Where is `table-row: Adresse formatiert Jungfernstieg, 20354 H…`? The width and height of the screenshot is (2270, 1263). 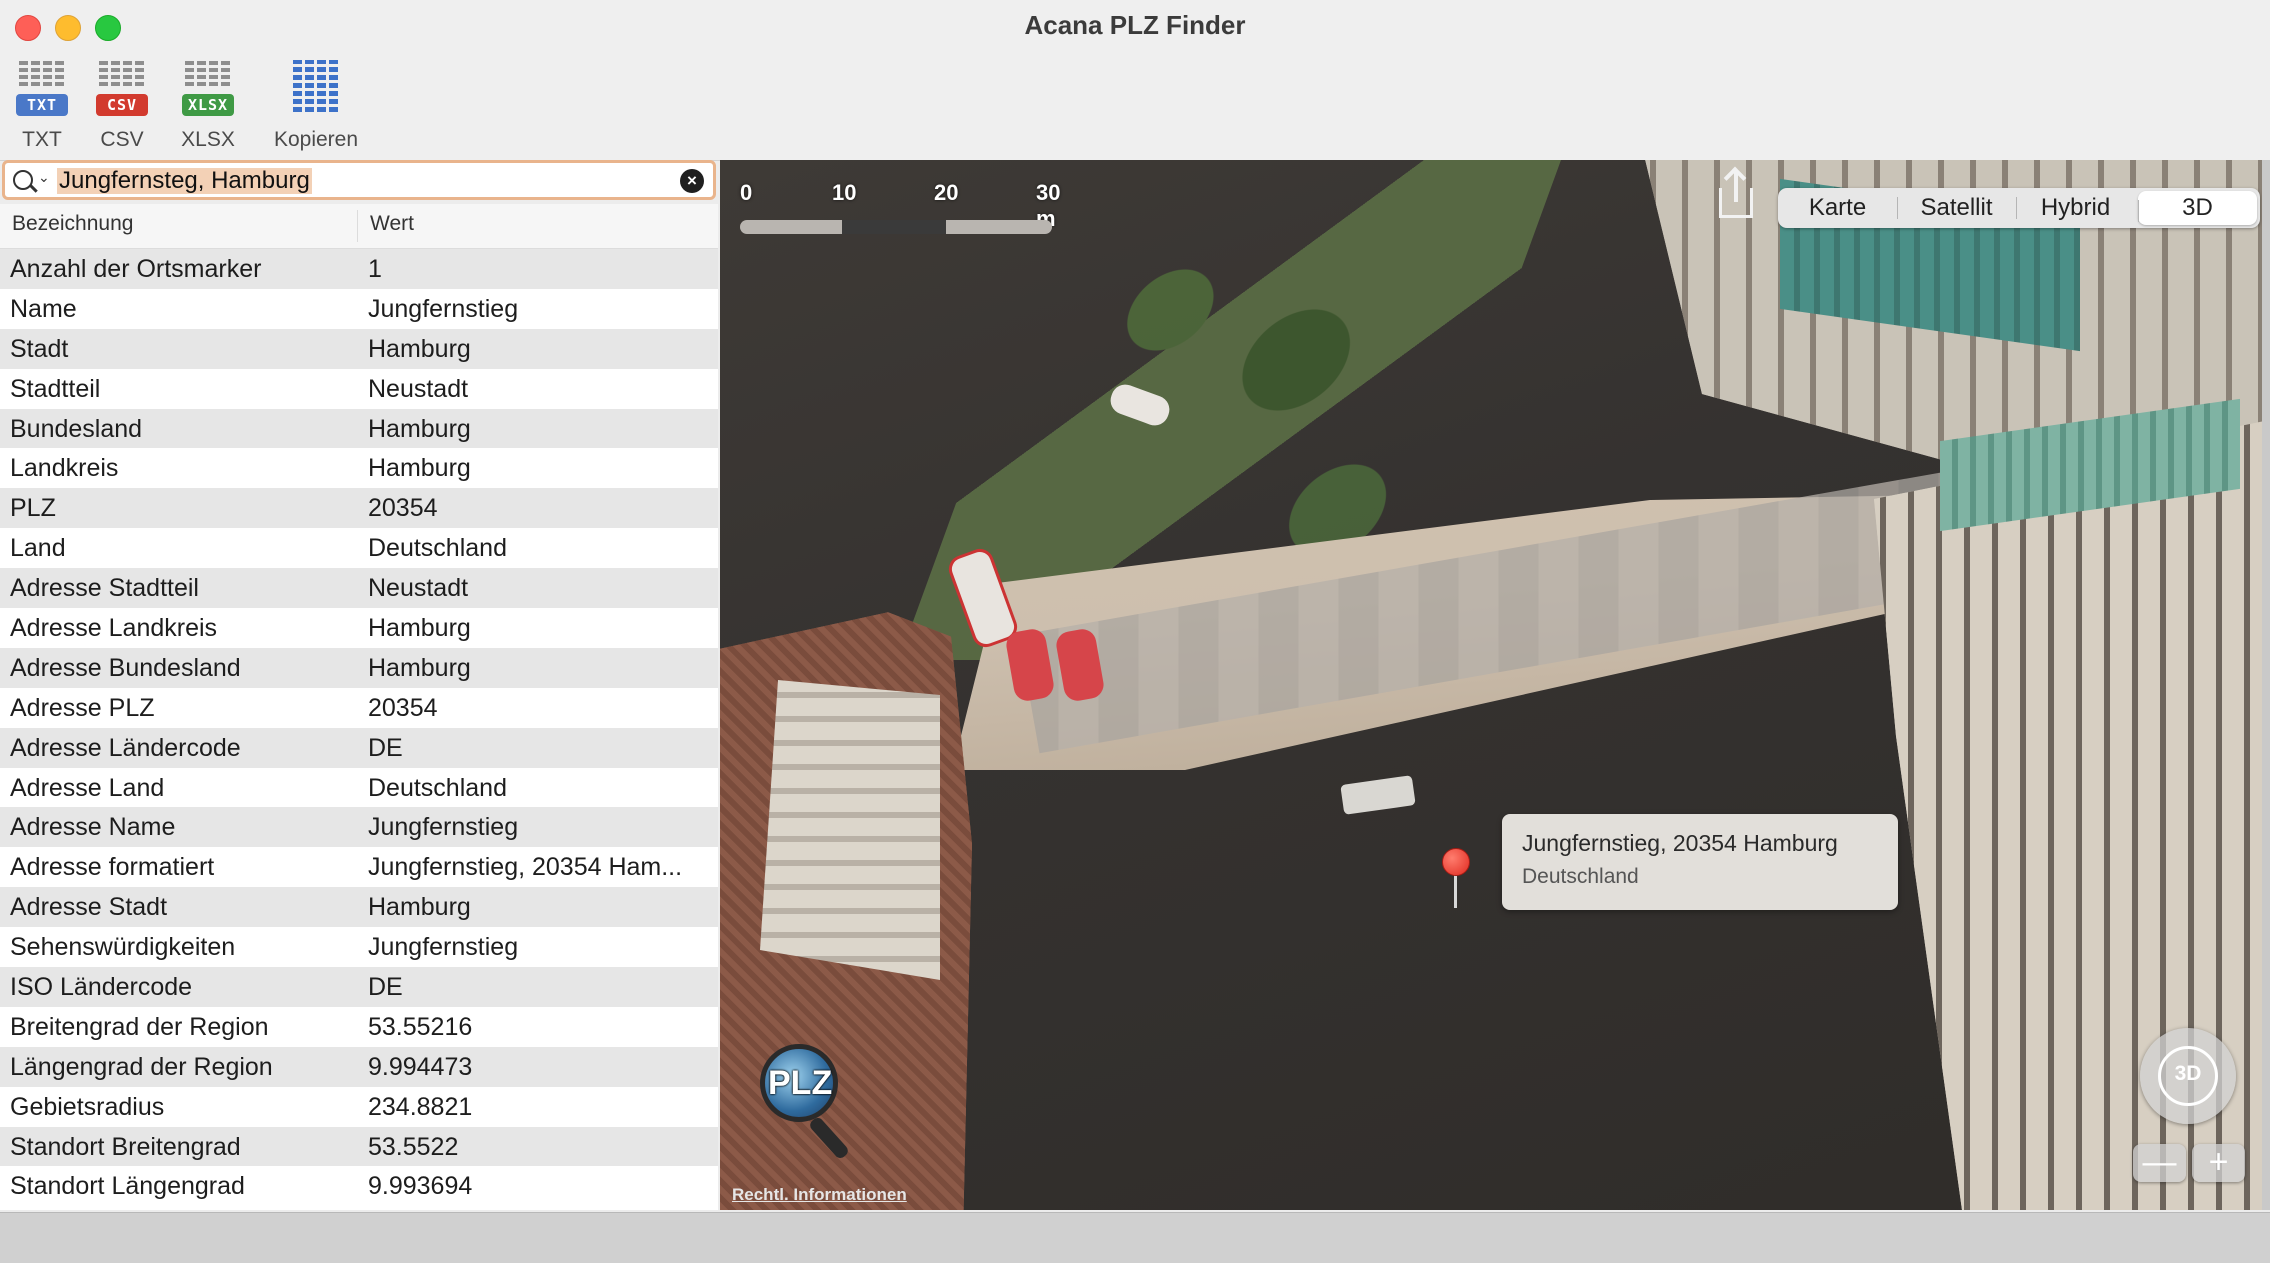
table-row: Adresse formatiert Jungfernstieg, 20354 H… is located at coordinates (359, 867).